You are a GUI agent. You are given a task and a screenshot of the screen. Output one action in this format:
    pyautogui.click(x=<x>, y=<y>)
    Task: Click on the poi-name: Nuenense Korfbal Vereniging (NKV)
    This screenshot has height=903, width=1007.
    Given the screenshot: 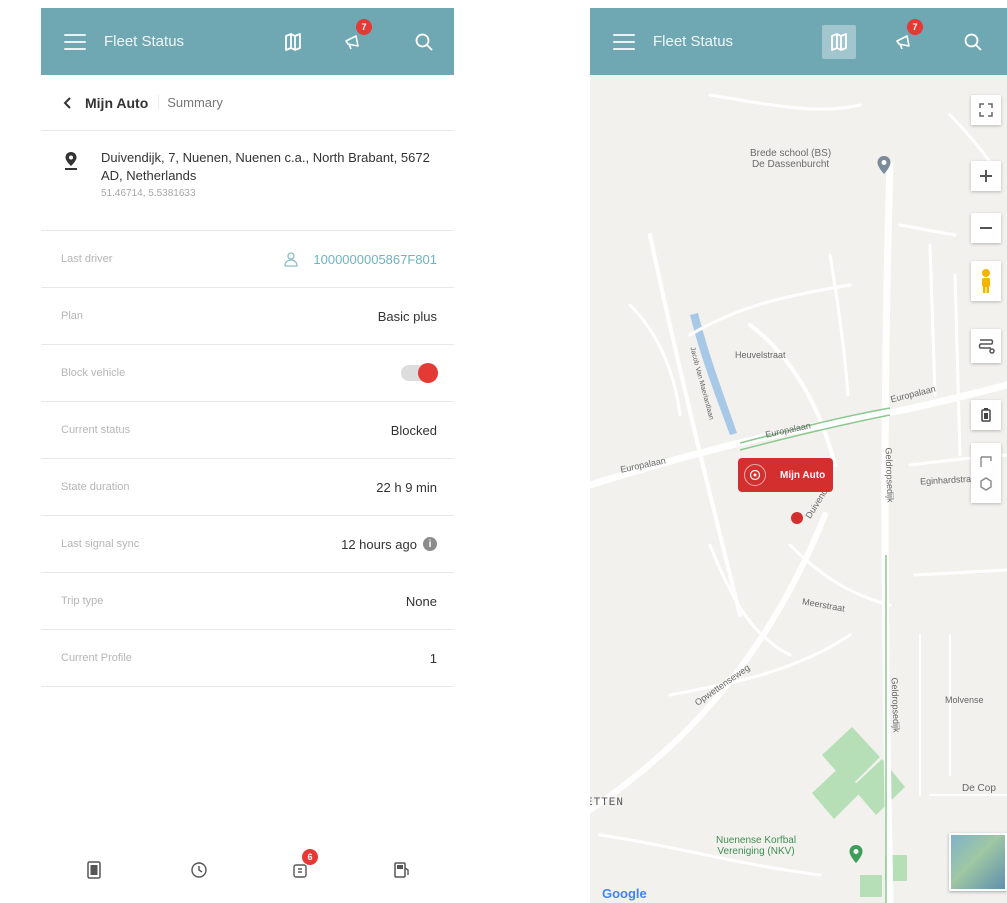 What is the action you would take?
    pyautogui.click(x=756, y=846)
    